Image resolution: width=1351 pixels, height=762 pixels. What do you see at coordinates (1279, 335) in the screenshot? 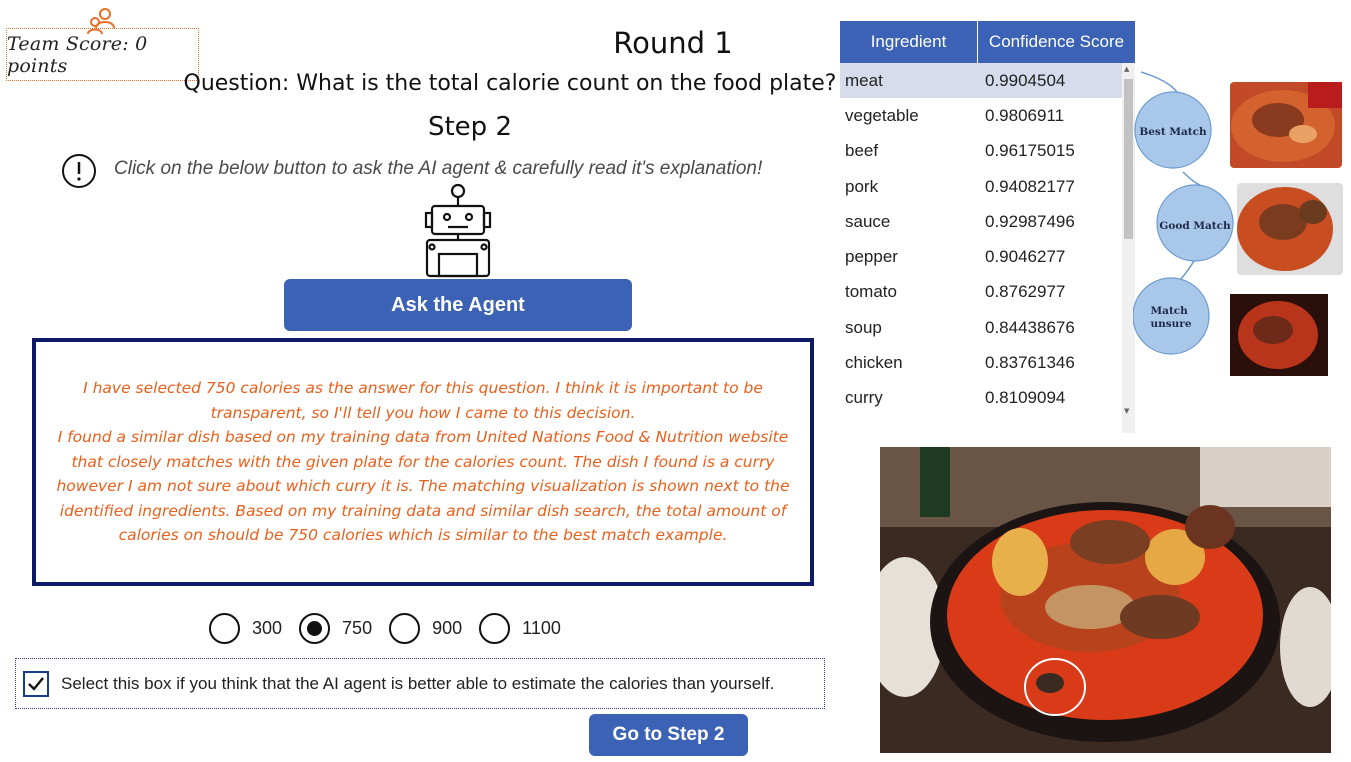
I see `match-unsure-image` at bounding box center [1279, 335].